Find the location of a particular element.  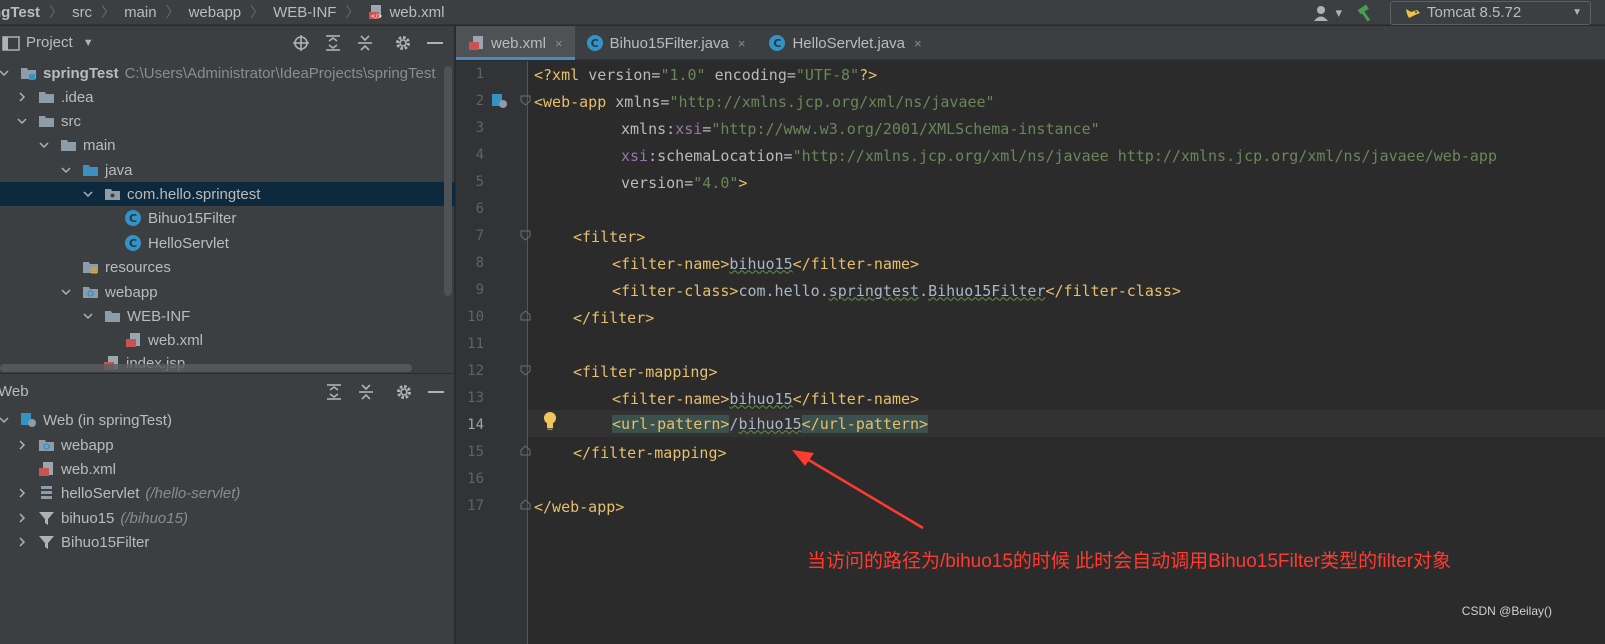

tree-item-label: .idea is located at coordinates (77, 97).